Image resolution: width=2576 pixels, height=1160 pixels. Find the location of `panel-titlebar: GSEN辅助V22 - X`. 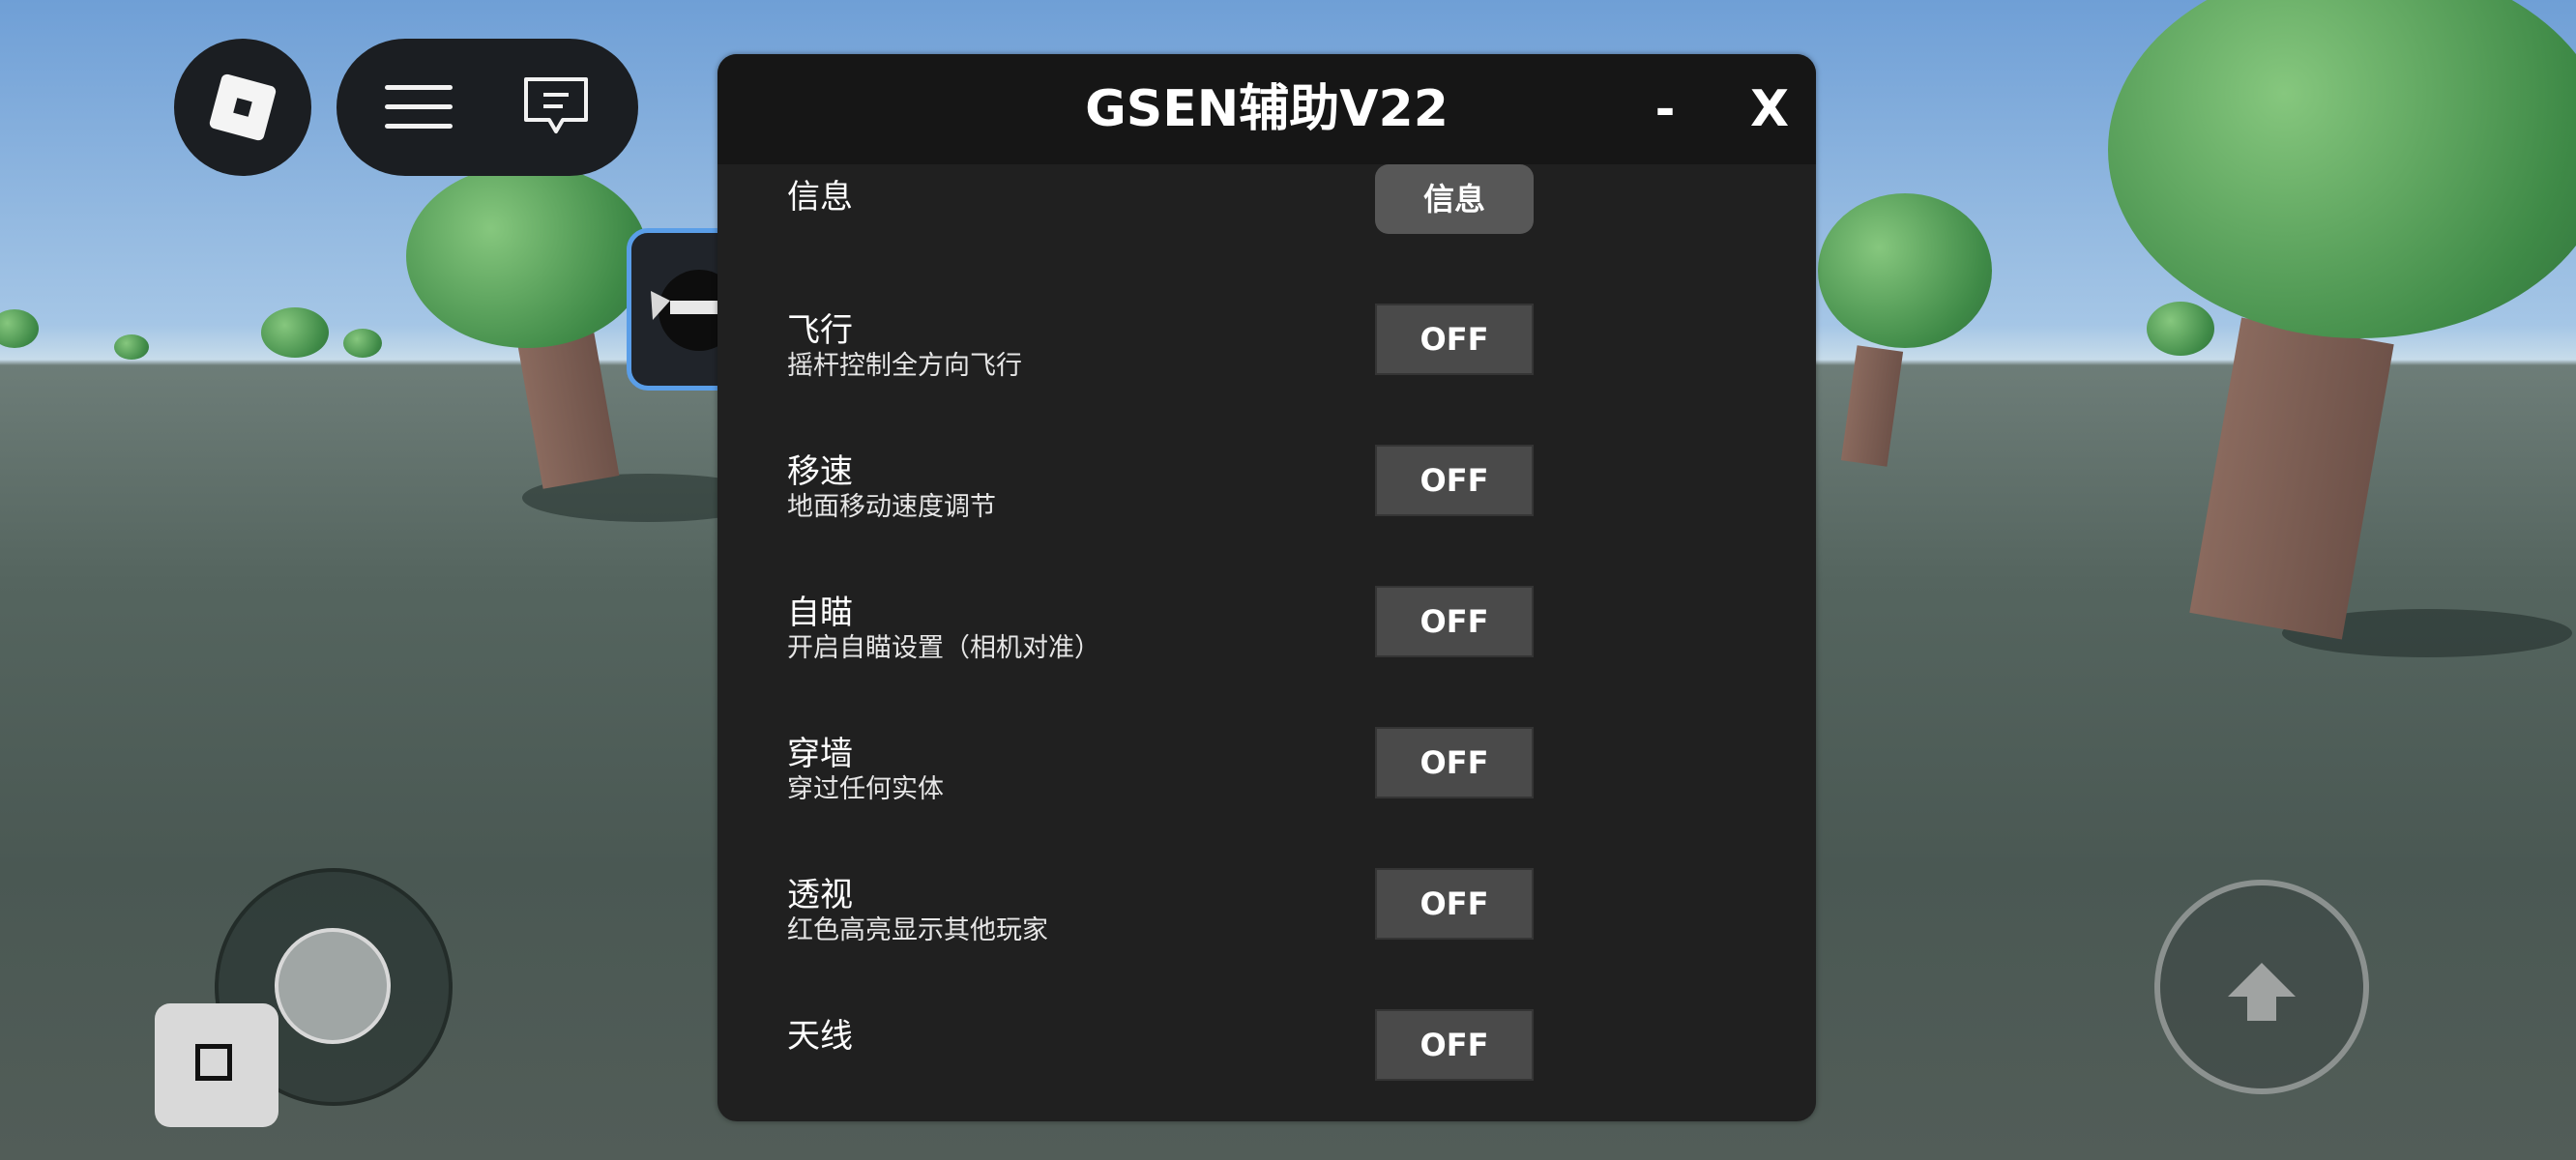

panel-titlebar: GSEN辅助V22 - X is located at coordinates (1266, 109).